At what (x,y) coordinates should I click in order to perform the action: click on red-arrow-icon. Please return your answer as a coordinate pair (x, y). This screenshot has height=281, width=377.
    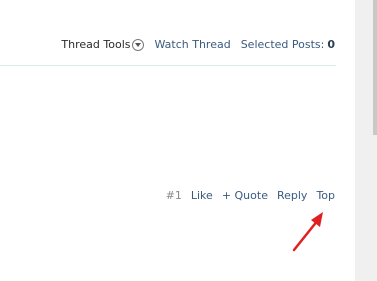
    Looking at the image, I should click on (307, 232).